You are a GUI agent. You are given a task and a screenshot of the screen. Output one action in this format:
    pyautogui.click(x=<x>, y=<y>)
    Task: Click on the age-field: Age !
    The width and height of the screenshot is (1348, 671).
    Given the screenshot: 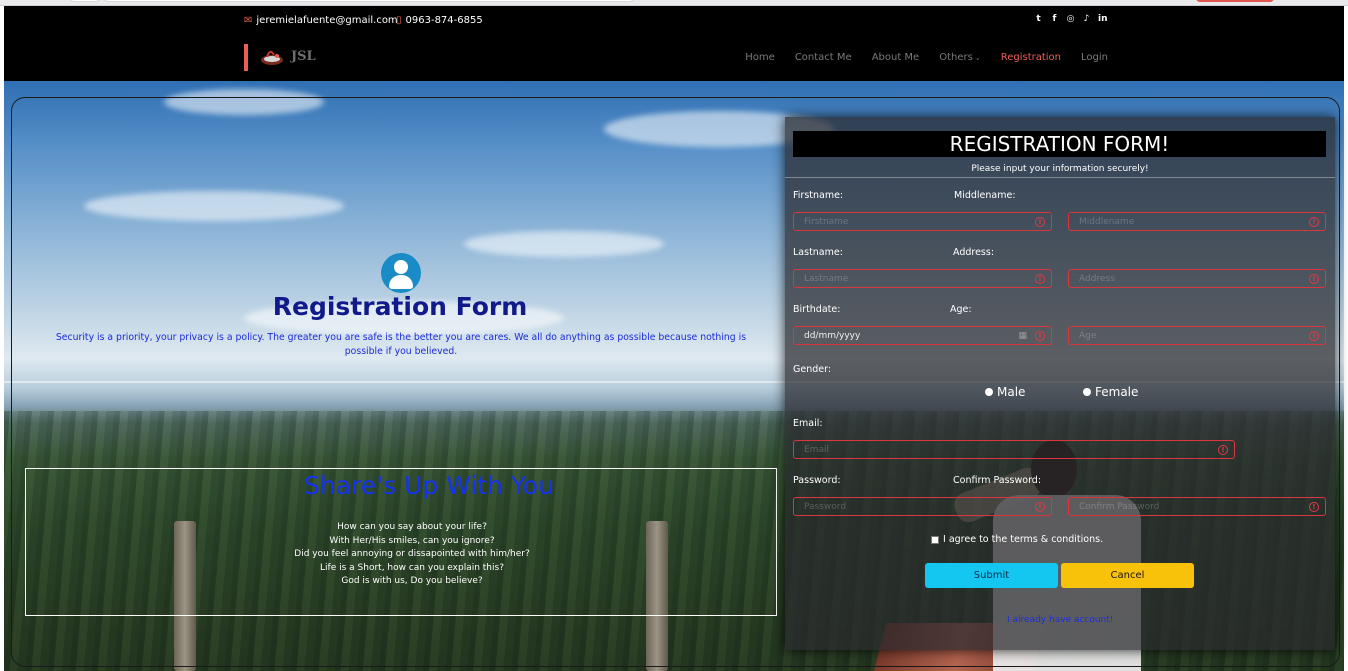 What is the action you would take?
    pyautogui.click(x=1197, y=335)
    